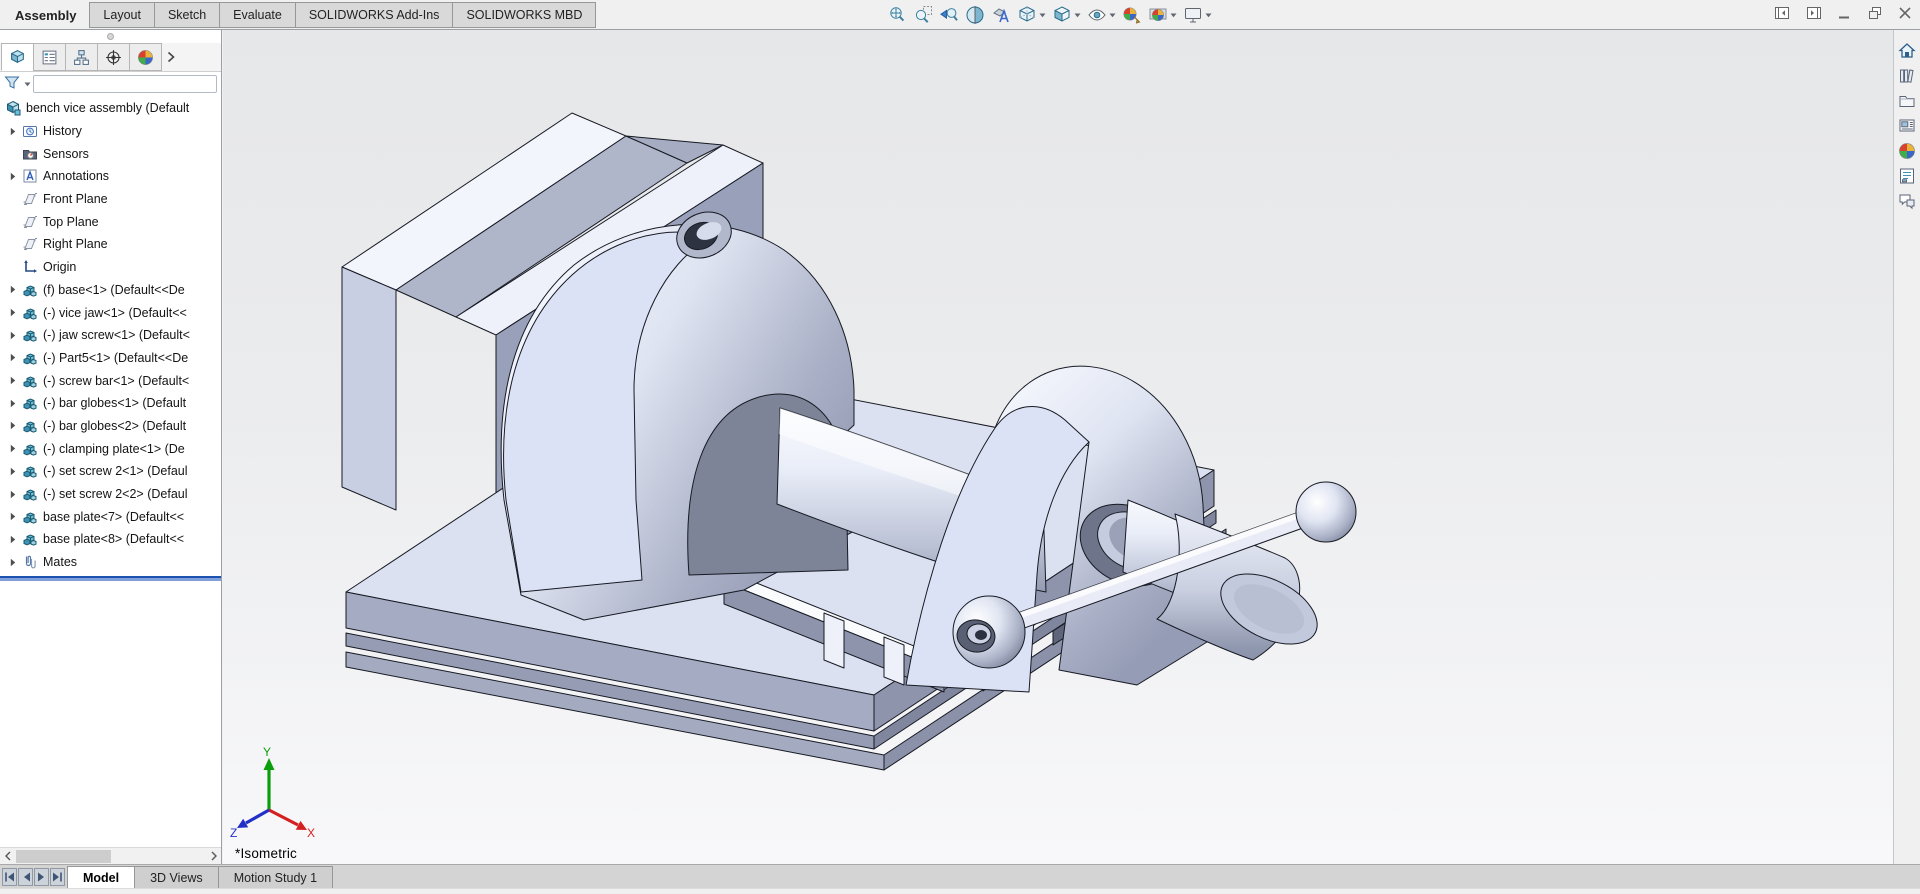  What do you see at coordinates (1907, 50) in the screenshot?
I see `taskpane-home-button` at bounding box center [1907, 50].